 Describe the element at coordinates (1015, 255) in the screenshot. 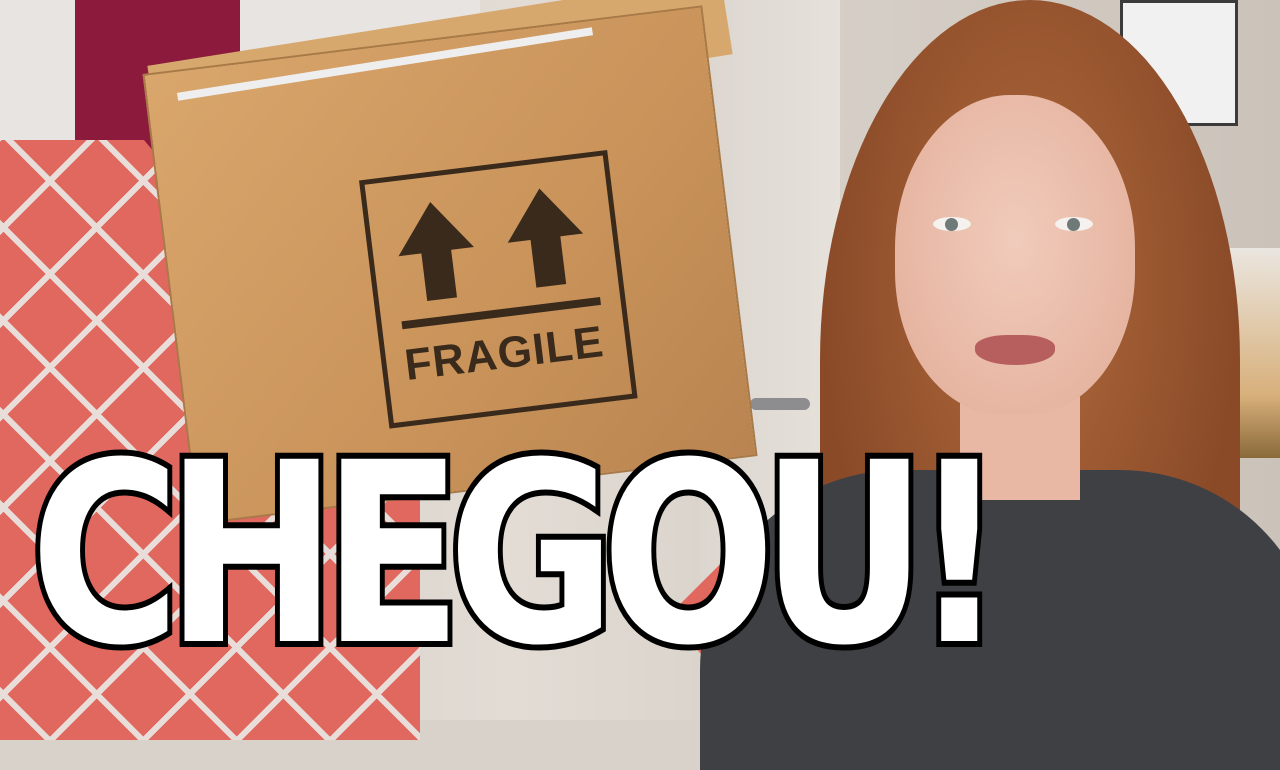

I see `person-face` at that location.